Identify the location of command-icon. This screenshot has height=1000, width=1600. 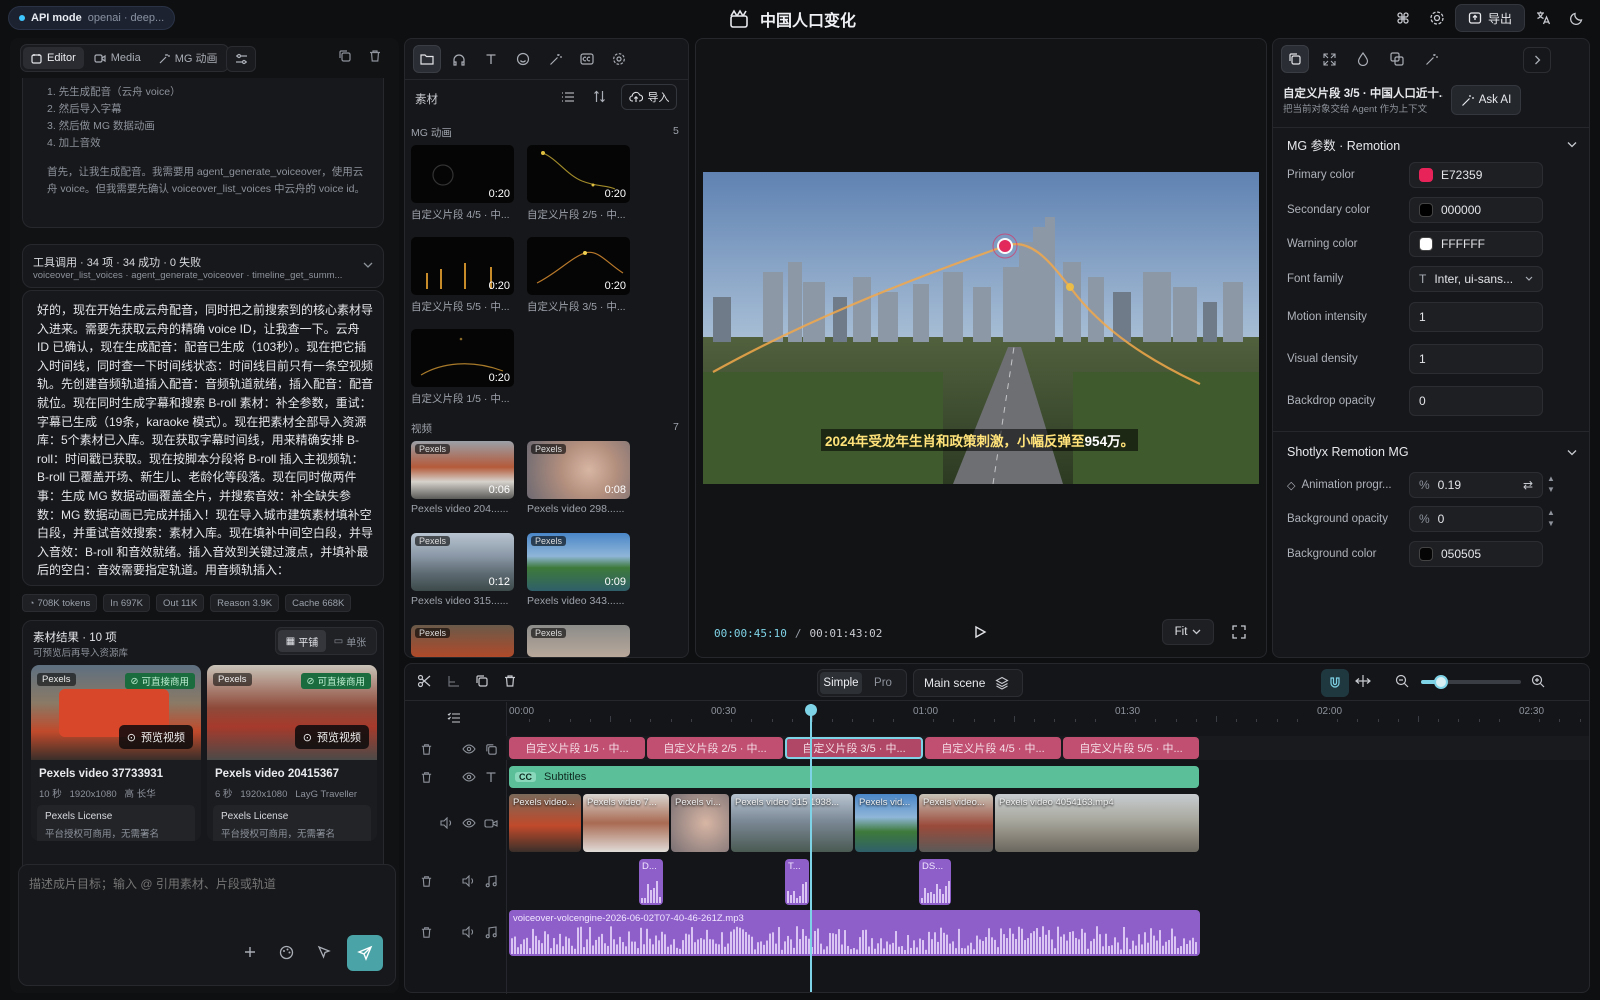
(1403, 18).